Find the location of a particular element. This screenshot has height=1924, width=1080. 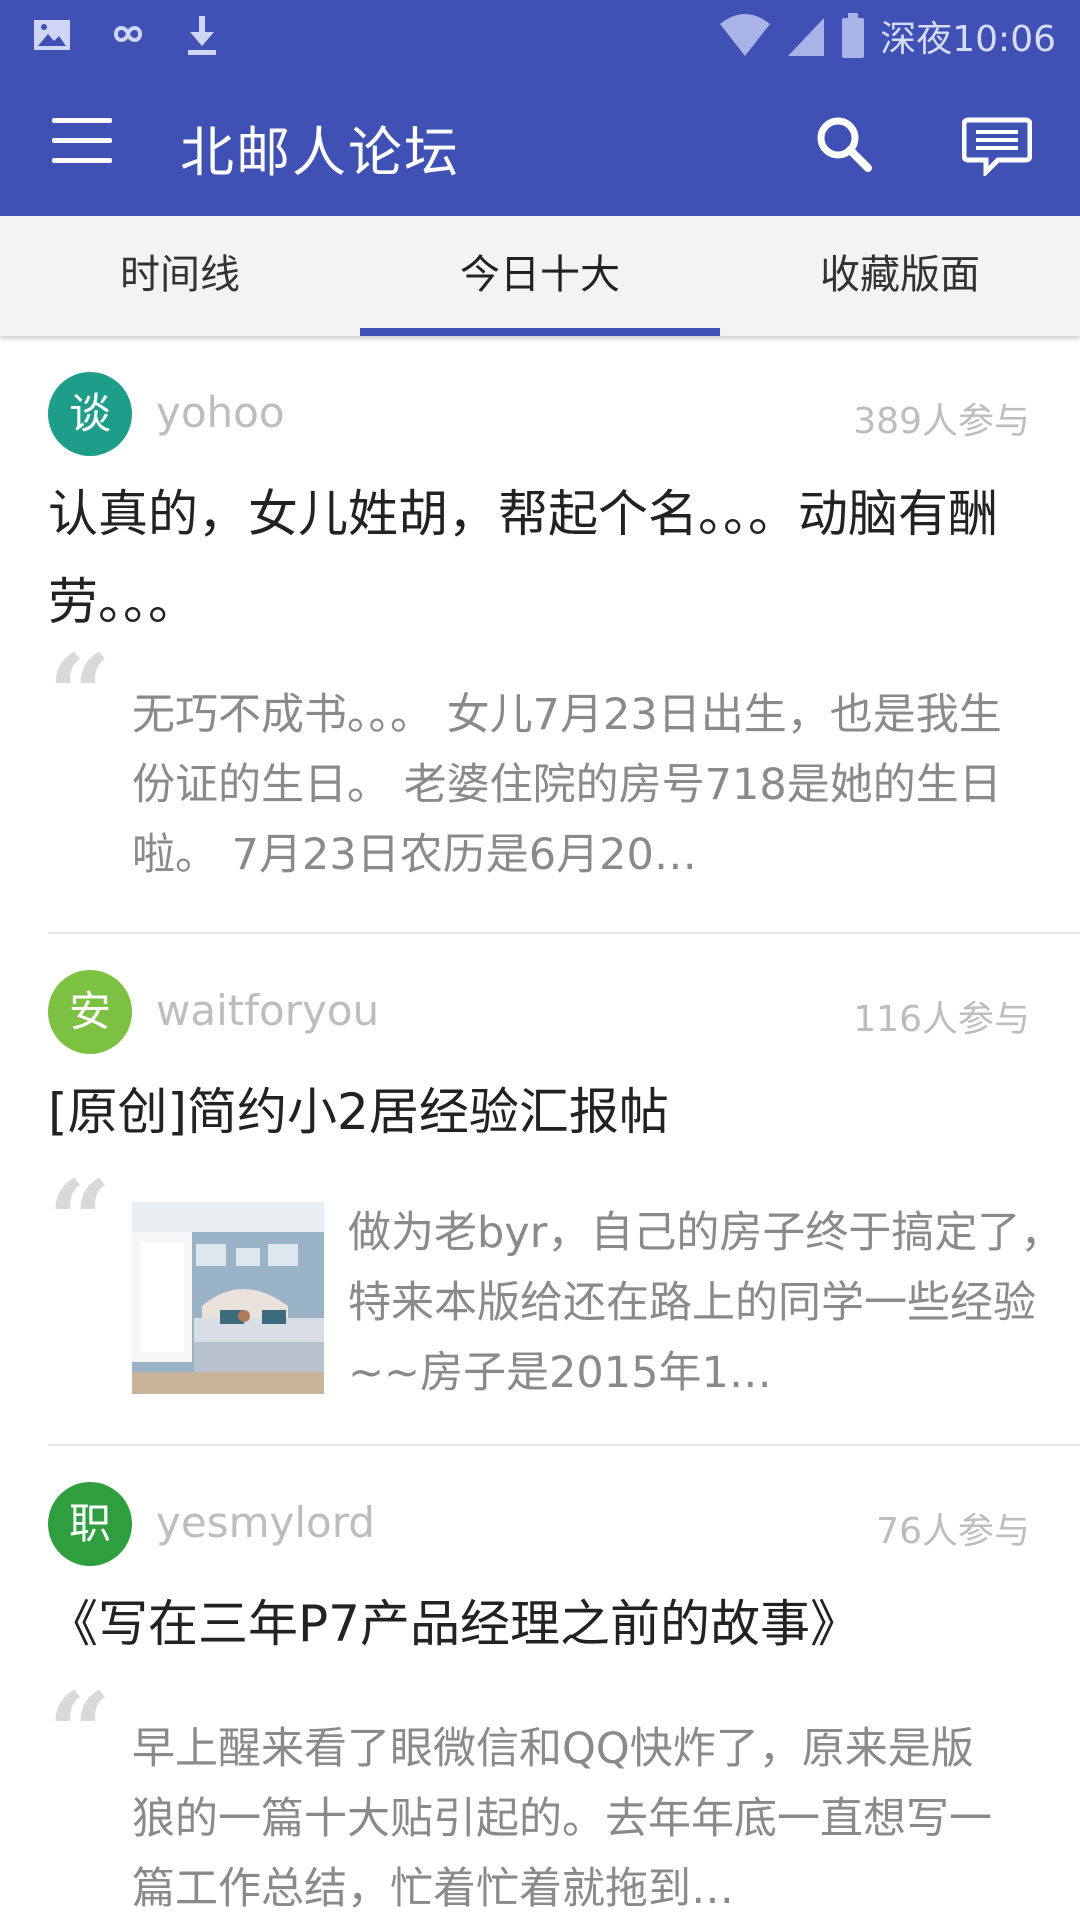

tab-top-ten: 今日十大 is located at coordinates (540, 276).